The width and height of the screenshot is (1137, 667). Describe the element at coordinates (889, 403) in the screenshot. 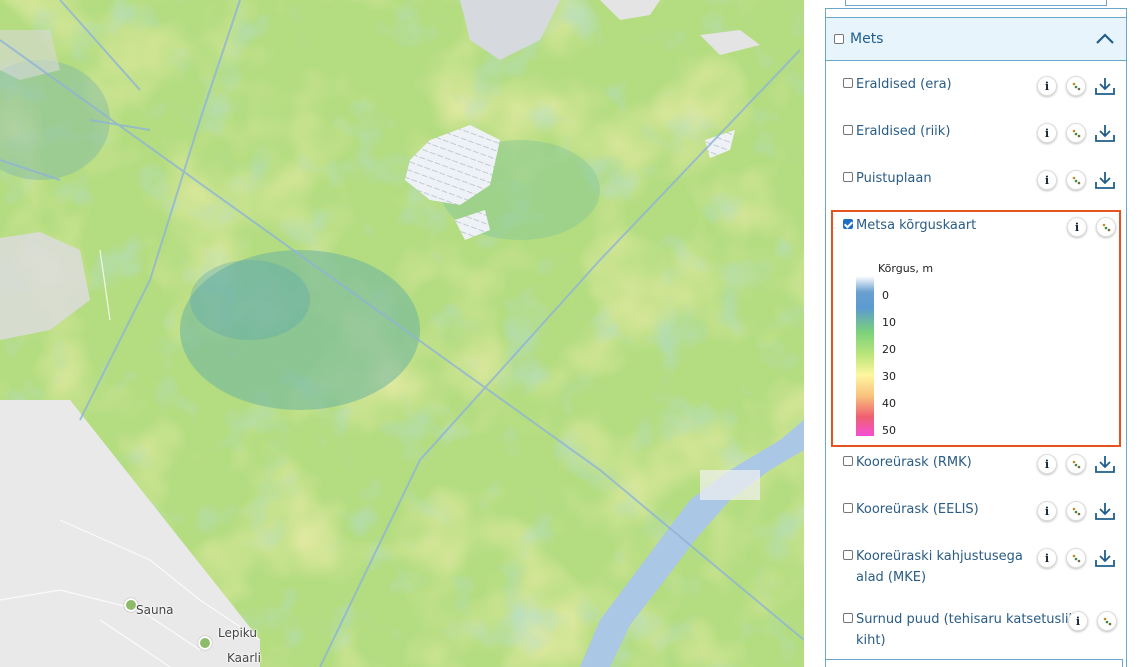

I see `legend-tick: 40` at that location.